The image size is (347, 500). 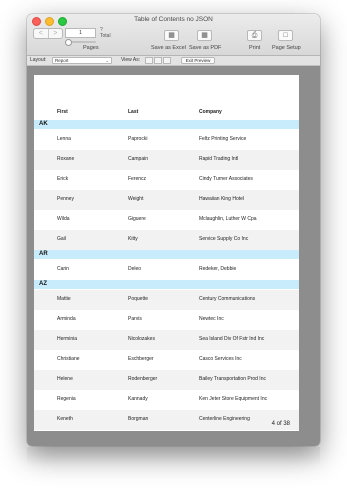 I want to click on table-row: Christiane Eschberger Casco Services Inc, so click(x=166, y=360).